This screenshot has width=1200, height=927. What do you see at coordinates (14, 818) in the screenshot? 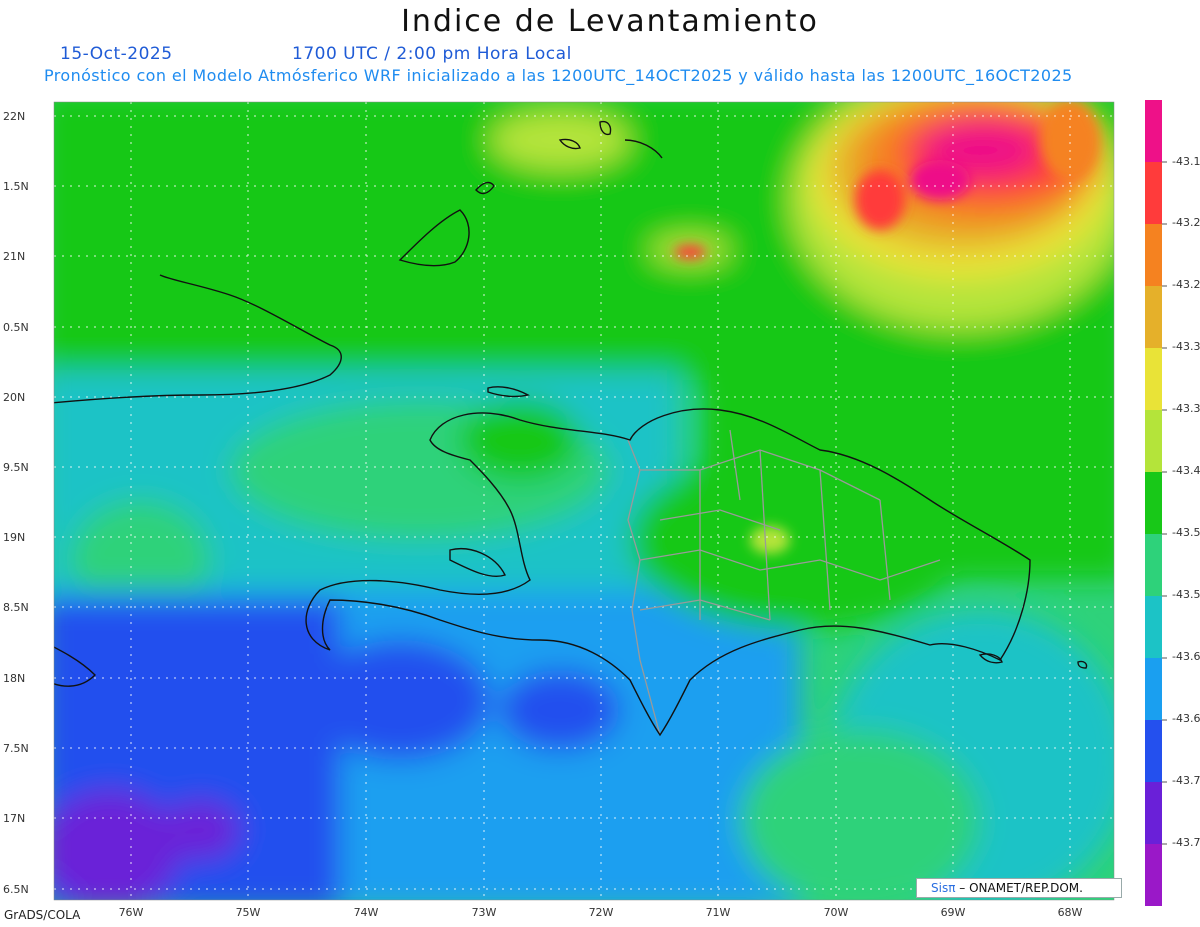
I see `lat-label: 17N` at bounding box center [14, 818].